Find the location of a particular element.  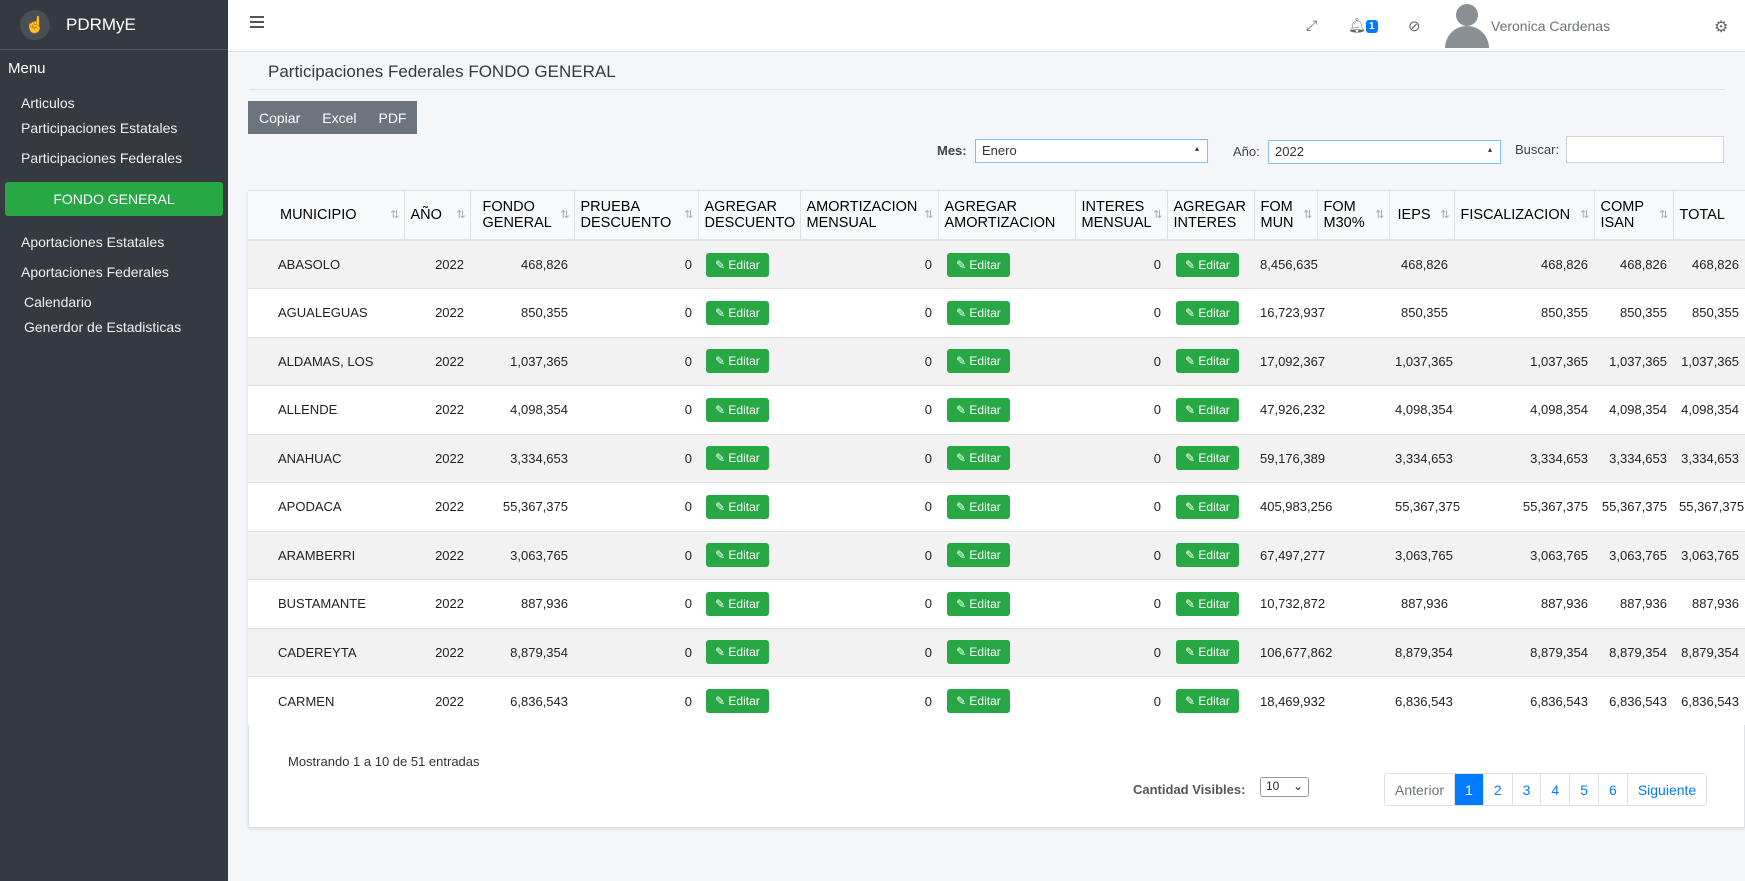

col-header-fom-mun: FOM MUN ⇅ is located at coordinates (1286, 216).